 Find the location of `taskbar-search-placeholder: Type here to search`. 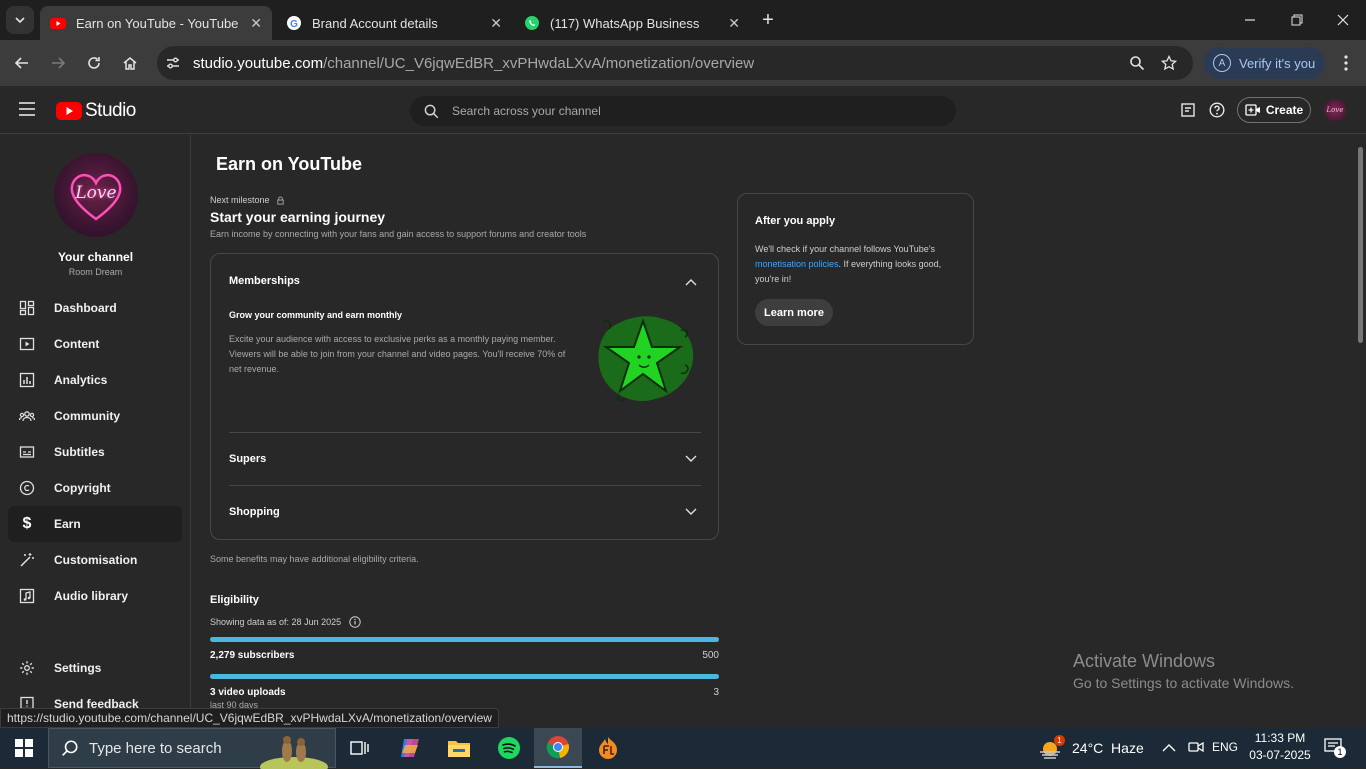

taskbar-search-placeholder: Type here to search is located at coordinates (155, 748).